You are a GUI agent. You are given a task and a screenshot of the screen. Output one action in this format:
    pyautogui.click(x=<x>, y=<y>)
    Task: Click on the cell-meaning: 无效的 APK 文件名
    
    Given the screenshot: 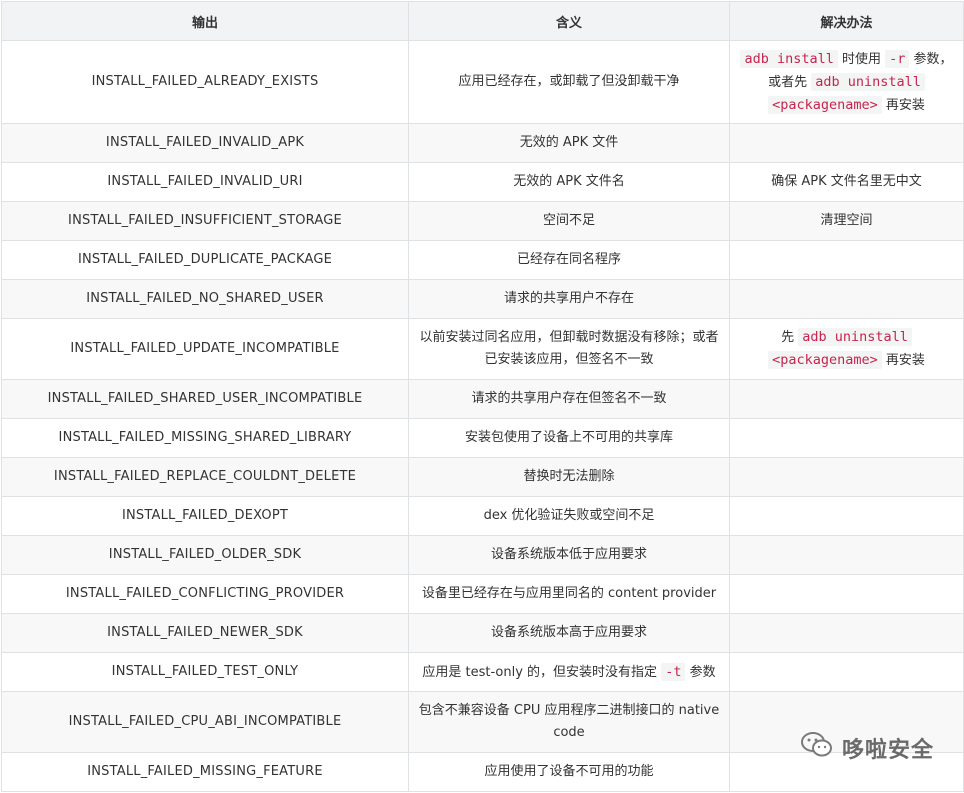 What is the action you would take?
    pyautogui.click(x=569, y=182)
    